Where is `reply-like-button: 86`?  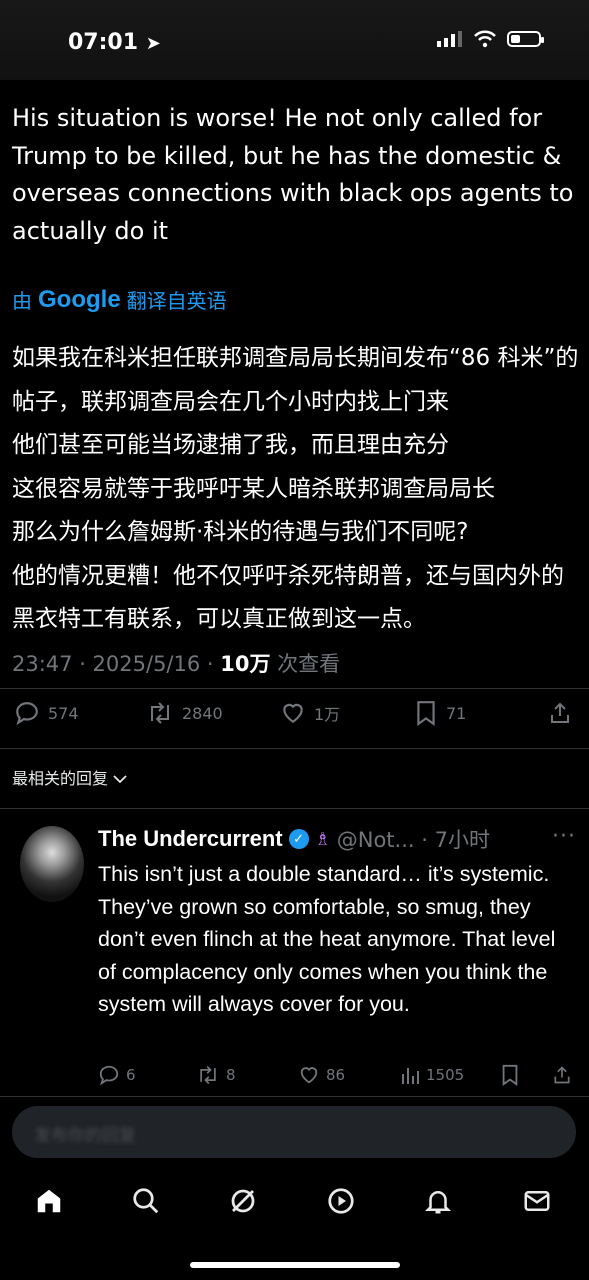 reply-like-button: 86 is located at coordinates (321, 1075).